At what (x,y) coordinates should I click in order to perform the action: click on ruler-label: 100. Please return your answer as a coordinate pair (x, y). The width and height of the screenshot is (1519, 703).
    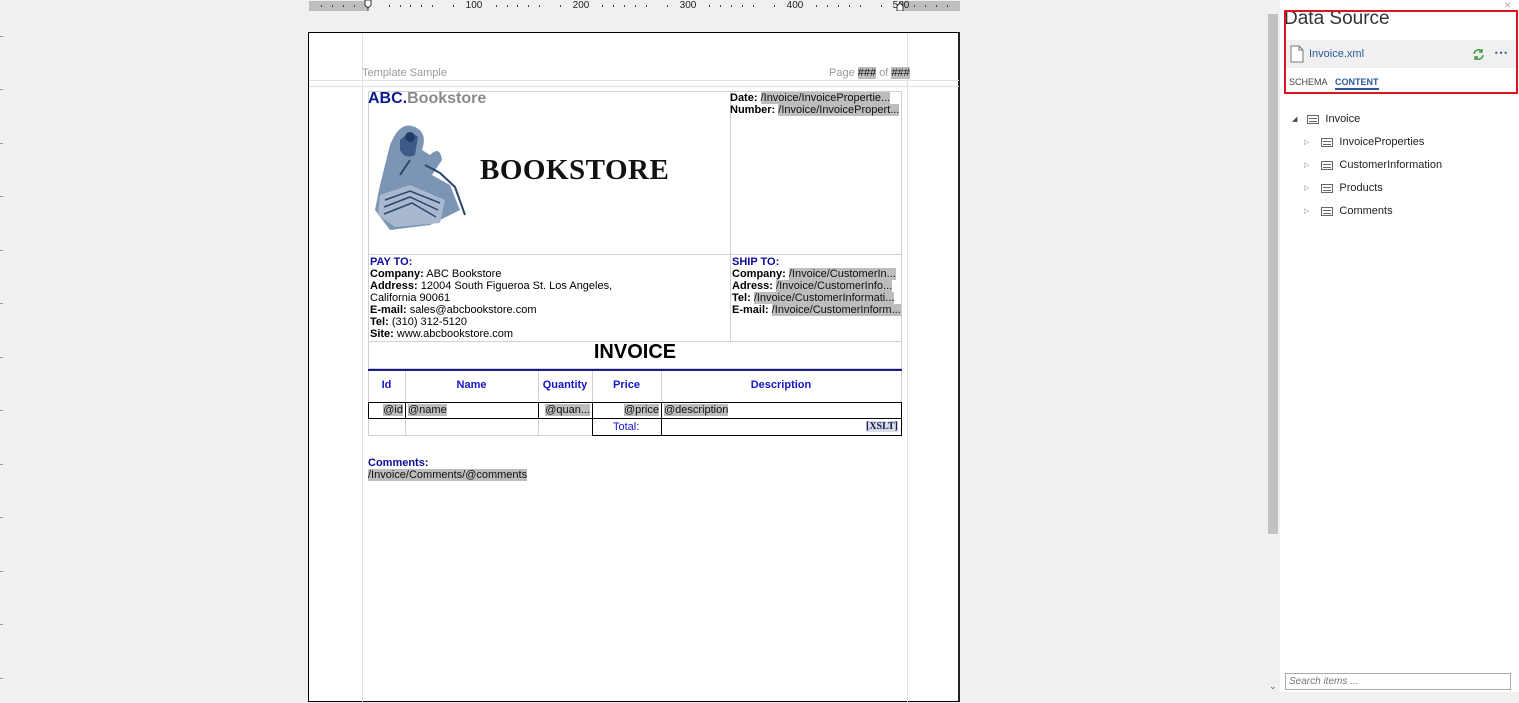
    Looking at the image, I should click on (474, 5).